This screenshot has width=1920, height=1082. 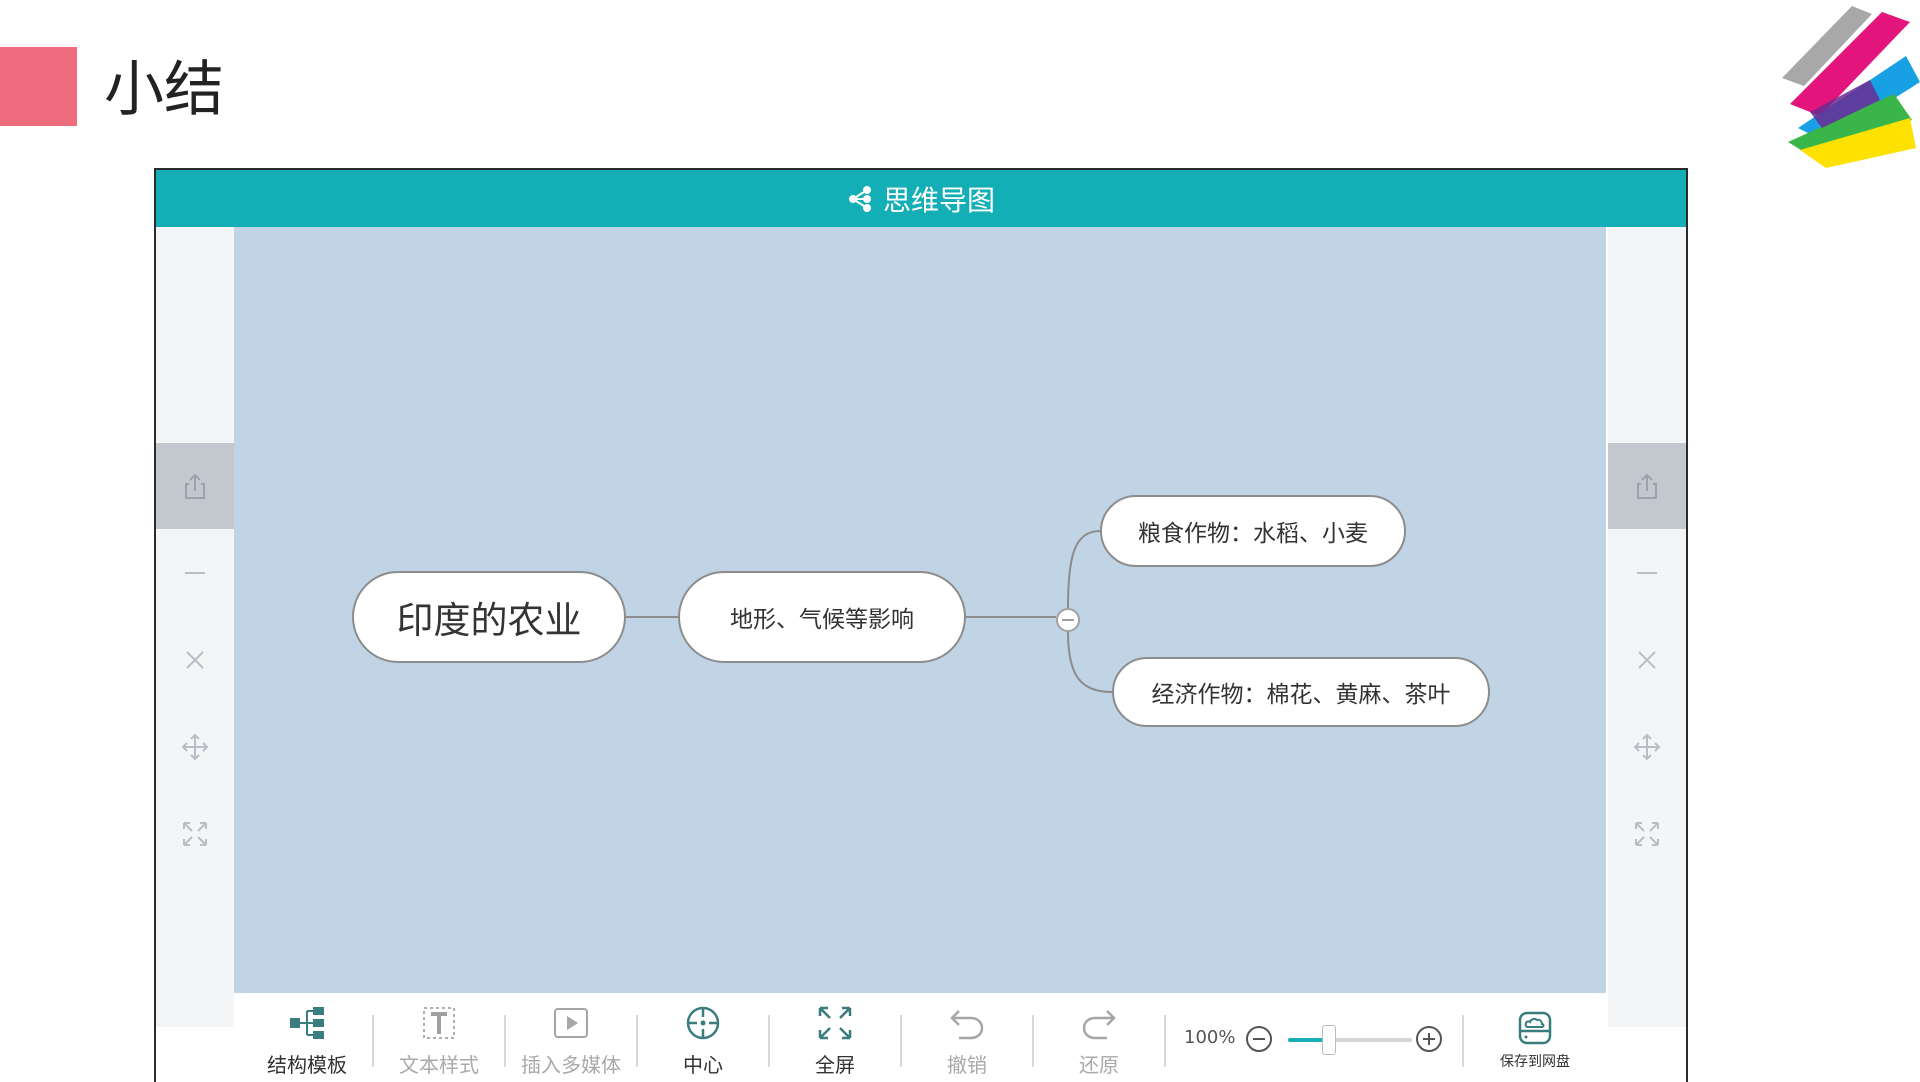 I want to click on center-button: 中心, so click(x=703, y=1037).